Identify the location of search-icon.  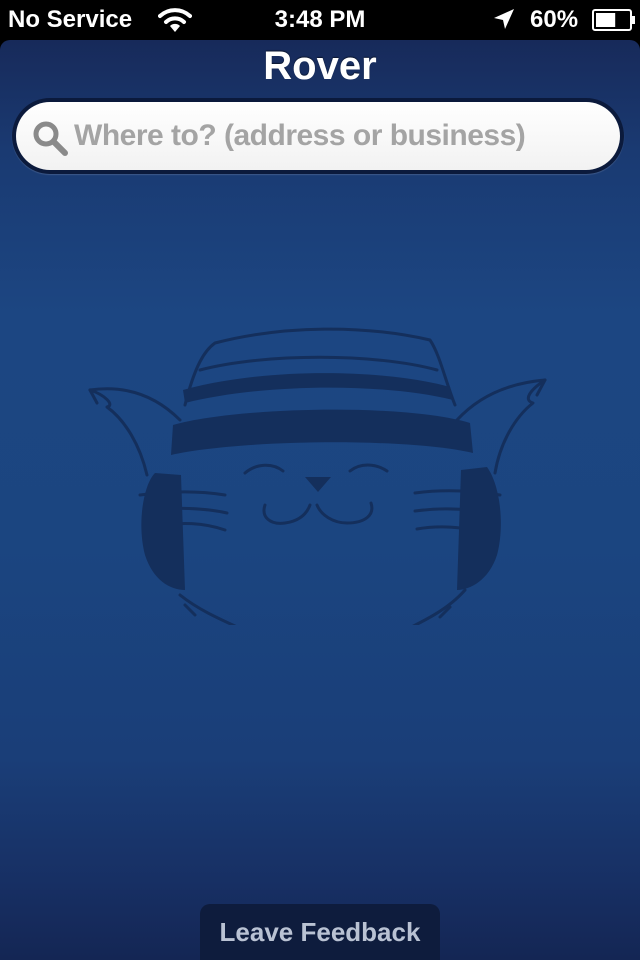
(50, 138).